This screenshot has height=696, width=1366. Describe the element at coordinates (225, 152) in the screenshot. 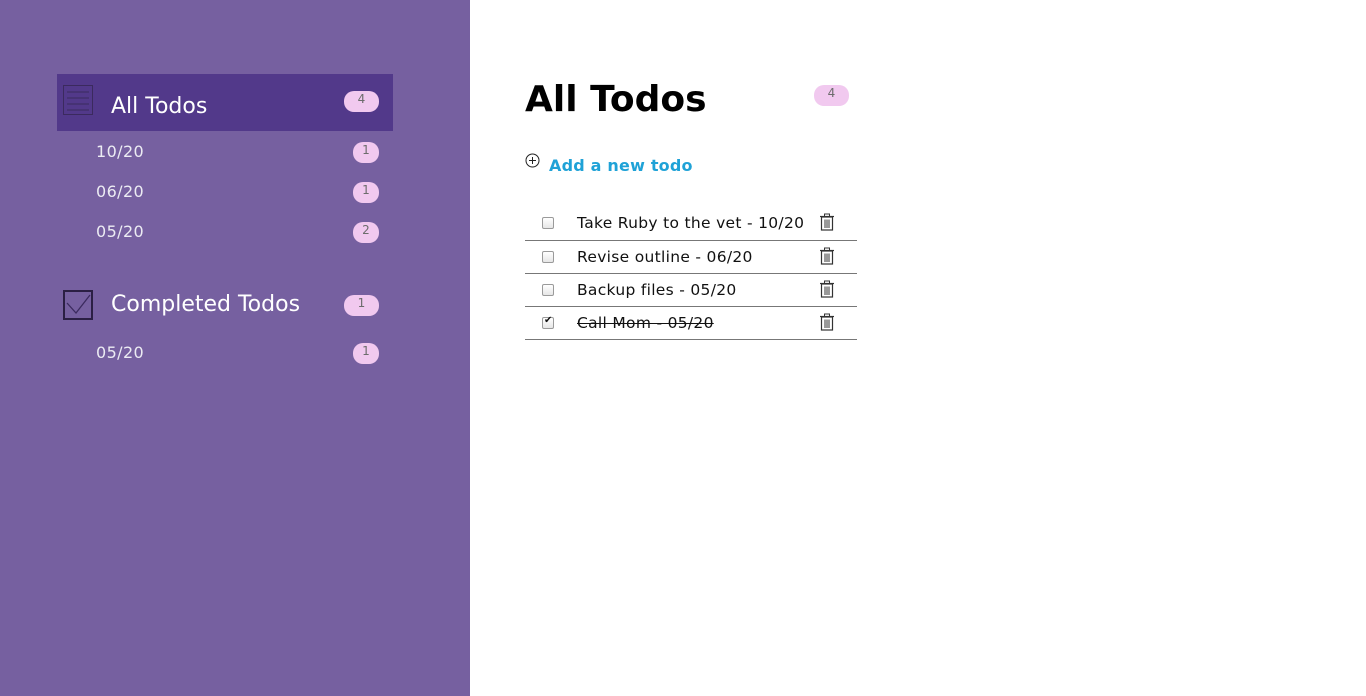

I see `nav-group-10-20: 10/20 1` at that location.